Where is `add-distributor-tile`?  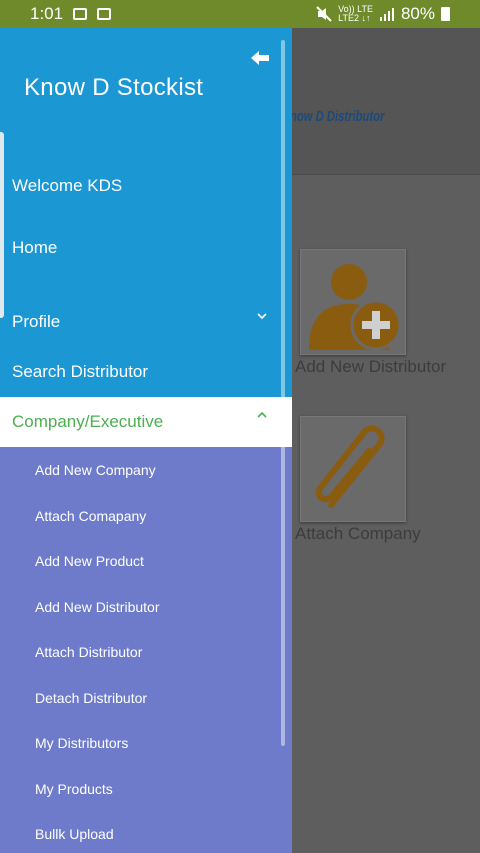 add-distributor-tile is located at coordinates (353, 302).